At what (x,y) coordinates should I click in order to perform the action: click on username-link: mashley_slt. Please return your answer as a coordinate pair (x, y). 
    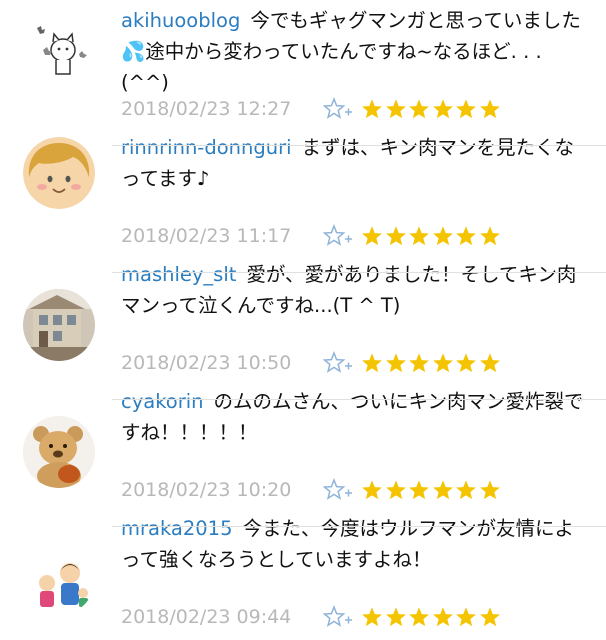
    Looking at the image, I should click on (178, 274).